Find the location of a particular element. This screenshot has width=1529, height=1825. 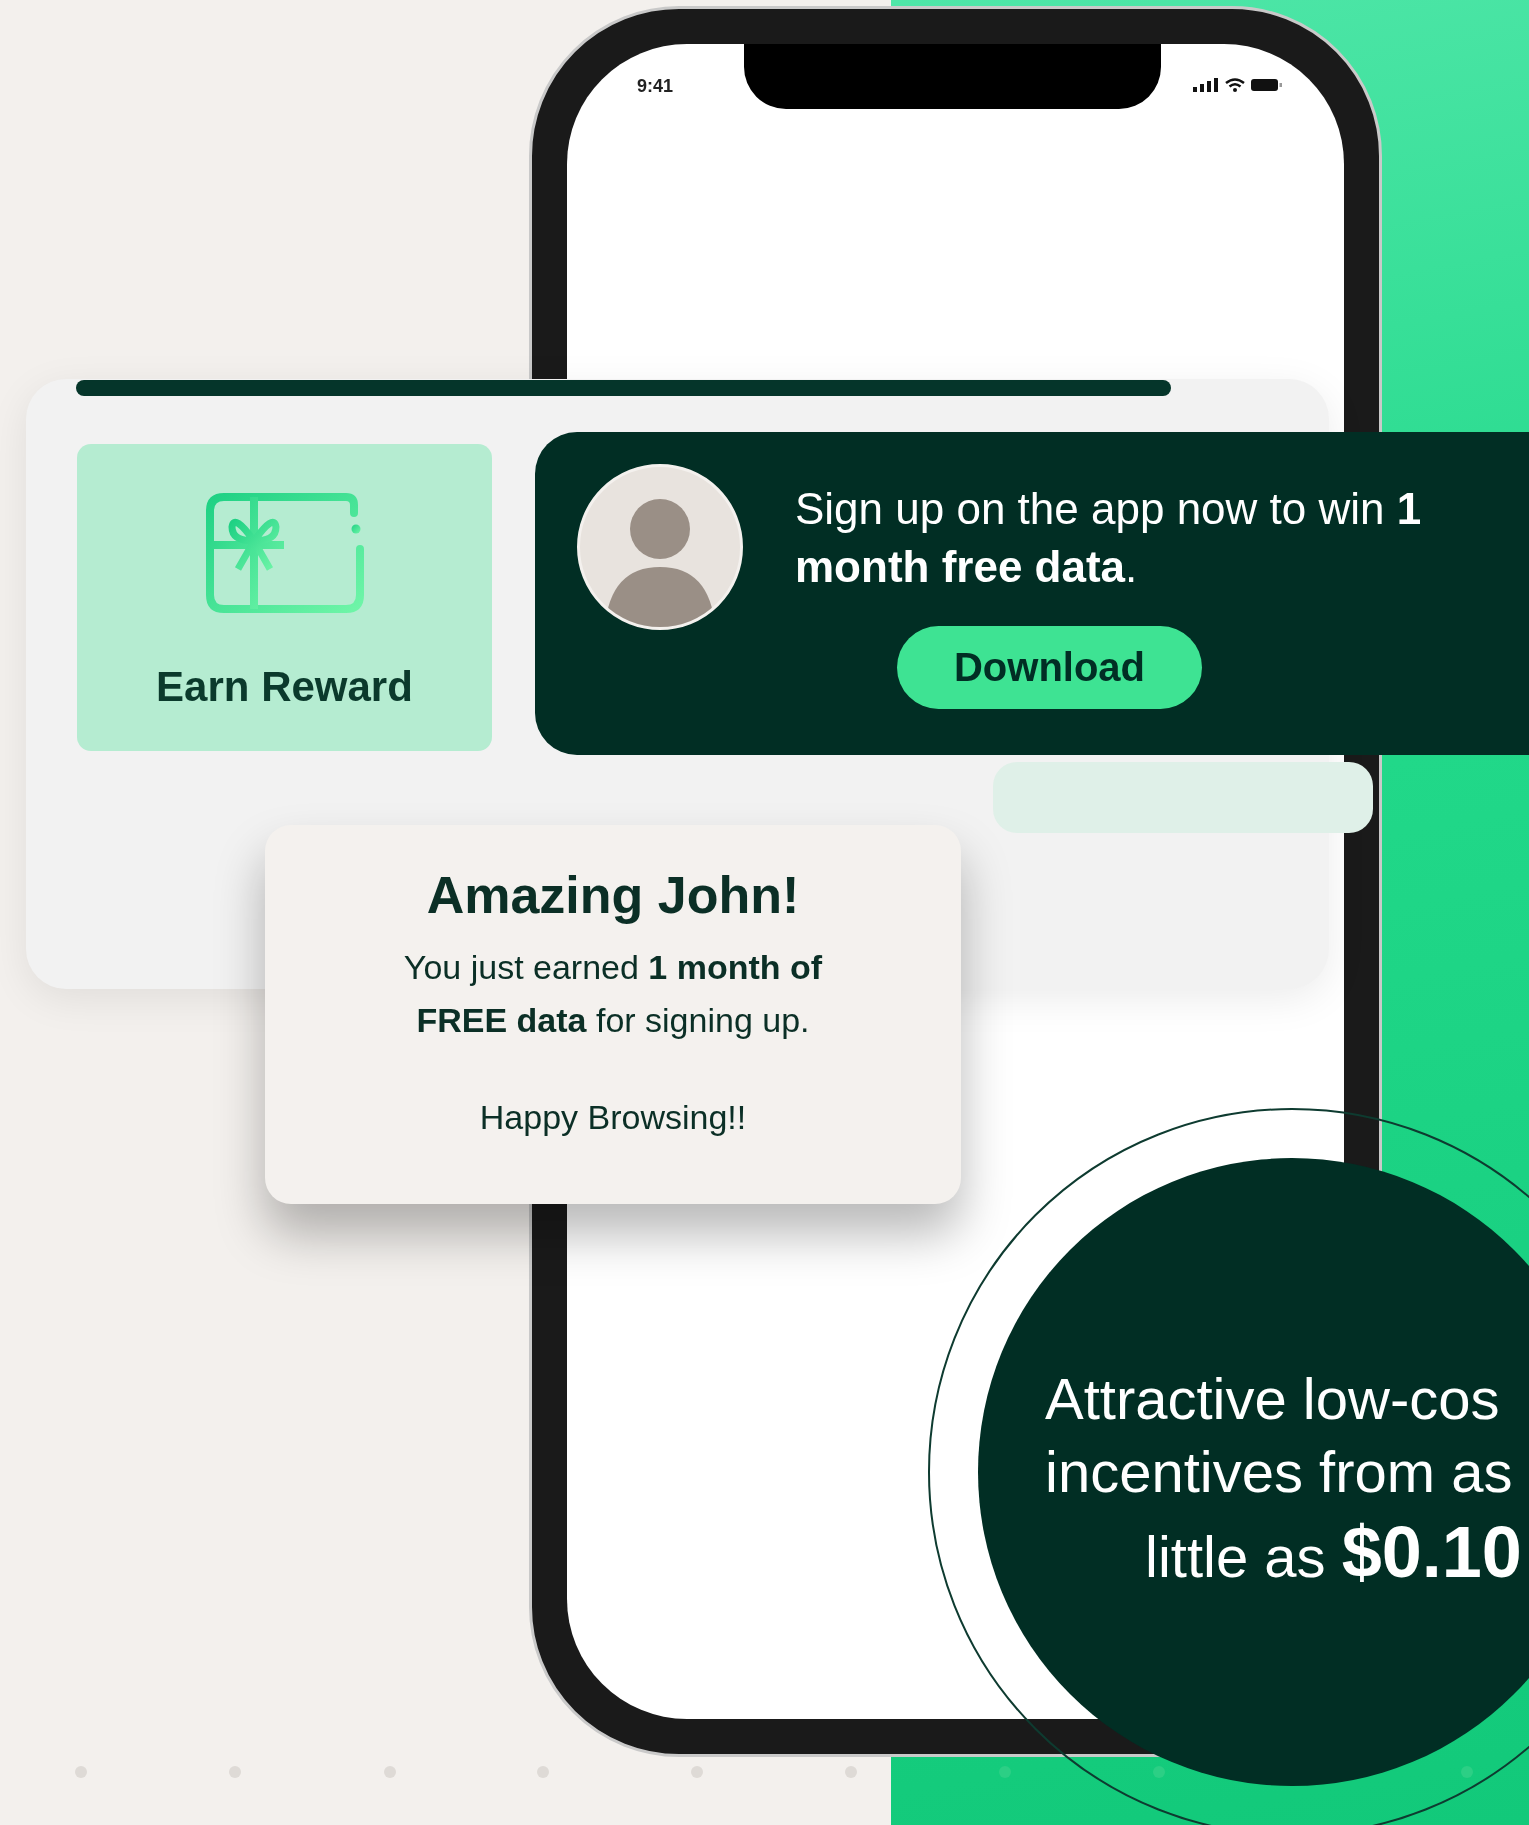

popup-title: Amazing John! is located at coordinates (613, 895).